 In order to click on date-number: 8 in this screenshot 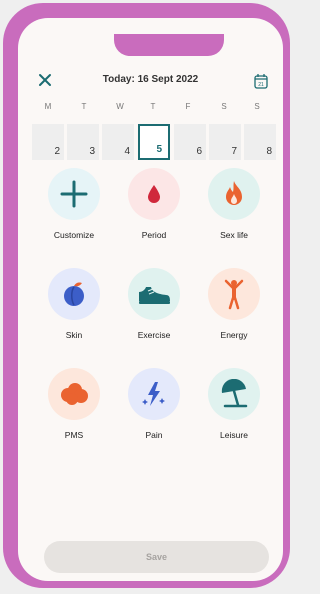, I will do `click(269, 151)`.